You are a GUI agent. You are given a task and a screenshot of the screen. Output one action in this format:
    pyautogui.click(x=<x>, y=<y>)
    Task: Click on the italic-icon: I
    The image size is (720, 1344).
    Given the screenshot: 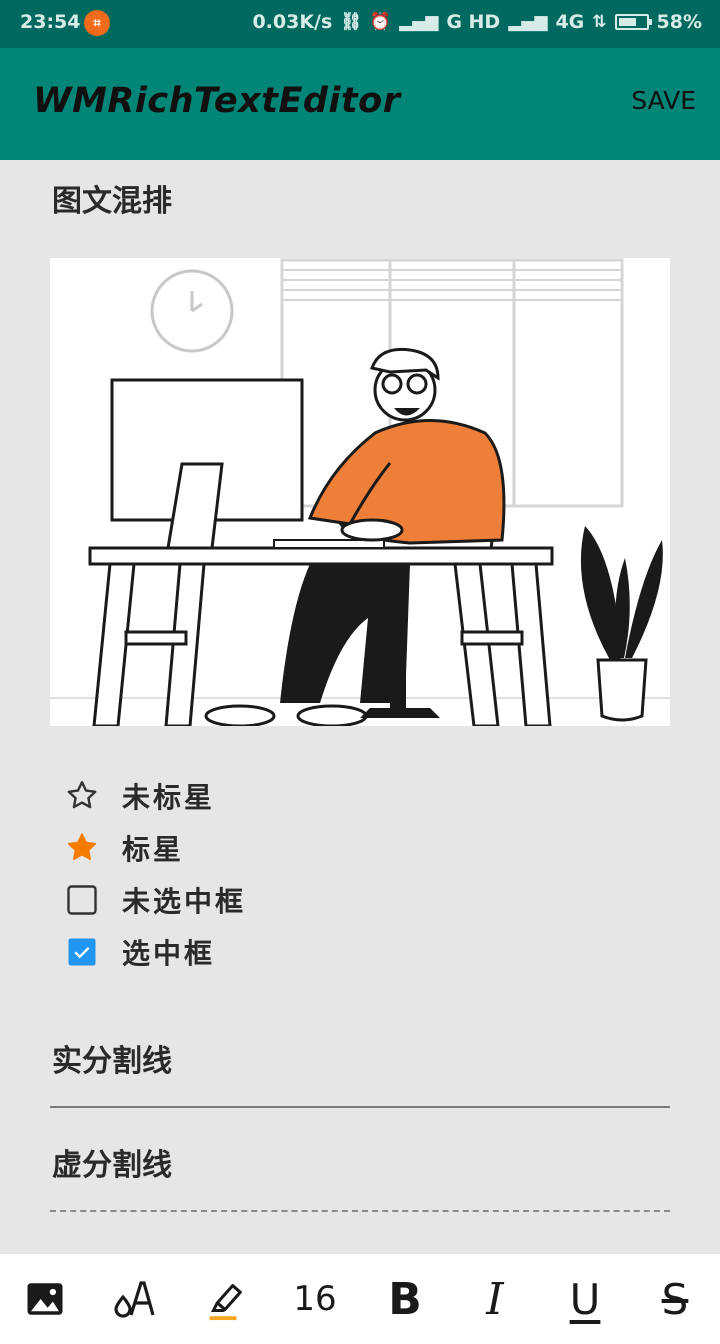 What is the action you would take?
    pyautogui.click(x=495, y=1299)
    